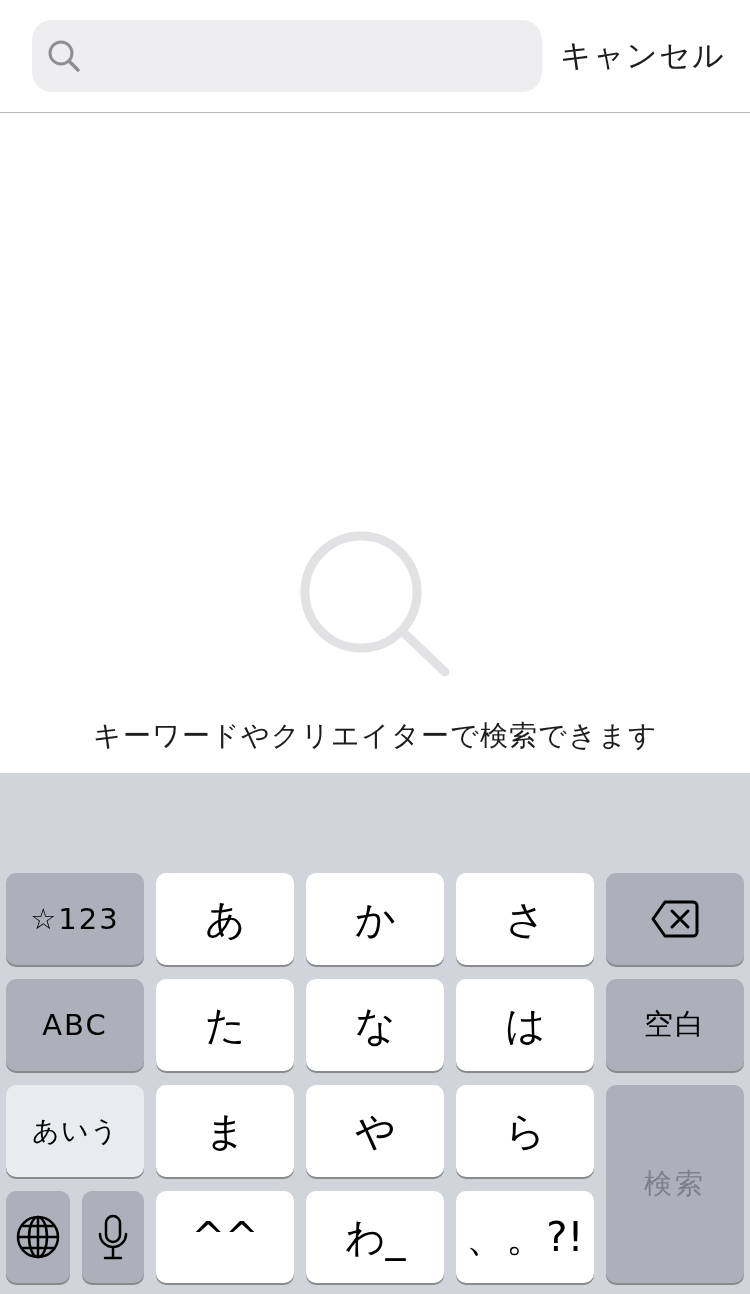 The image size is (750, 1294). I want to click on key: な, so click(375, 1025).